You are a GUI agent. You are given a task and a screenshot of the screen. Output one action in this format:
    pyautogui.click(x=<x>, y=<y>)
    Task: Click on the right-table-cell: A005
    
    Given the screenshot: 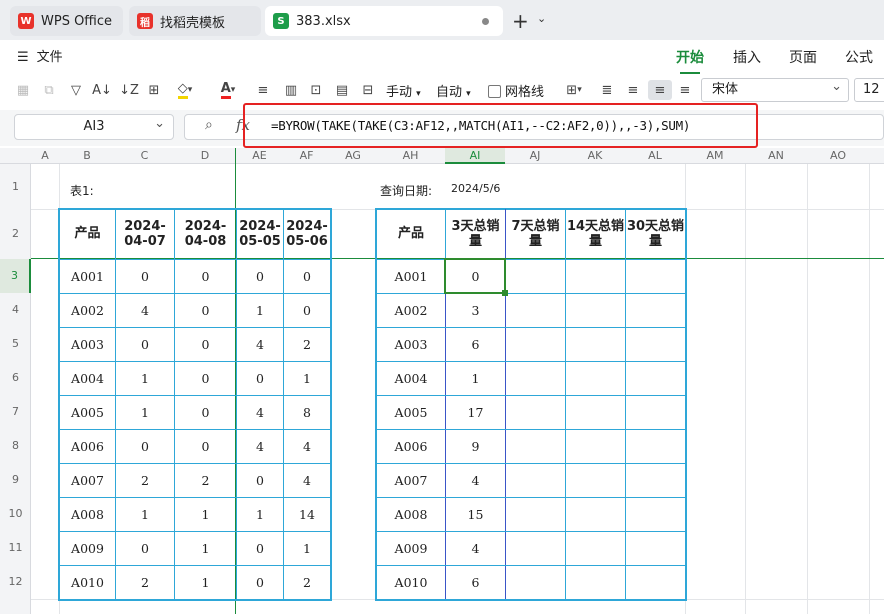 What is the action you would take?
    pyautogui.click(x=411, y=412)
    